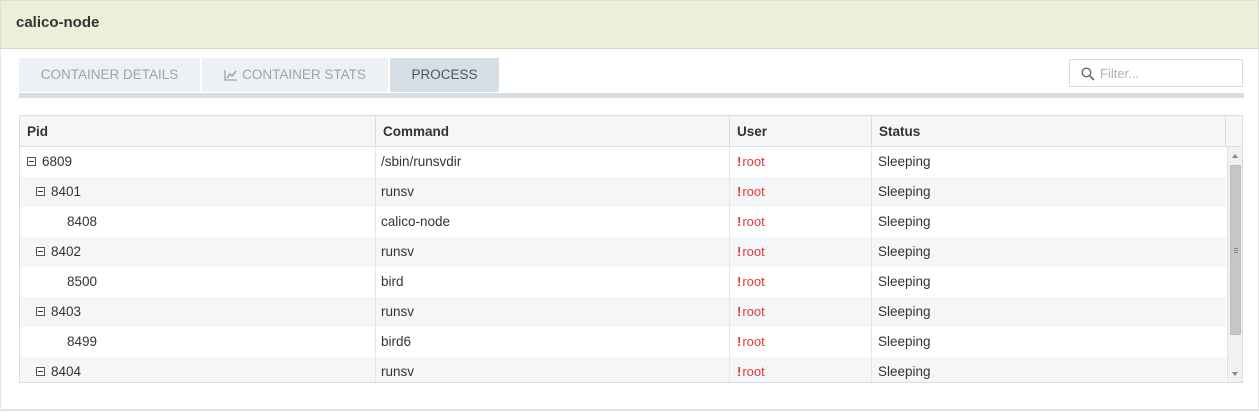  I want to click on tab-container-stats: CONTAINER STATS, so click(295, 75).